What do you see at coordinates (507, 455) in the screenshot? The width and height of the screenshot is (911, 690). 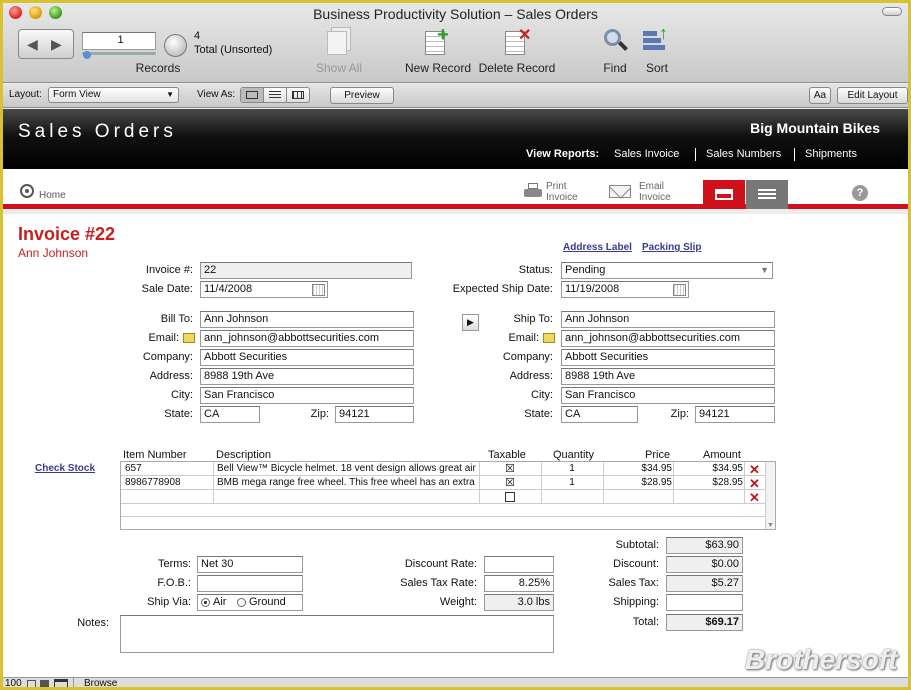 I see `column-header-taxable: Taxable` at bounding box center [507, 455].